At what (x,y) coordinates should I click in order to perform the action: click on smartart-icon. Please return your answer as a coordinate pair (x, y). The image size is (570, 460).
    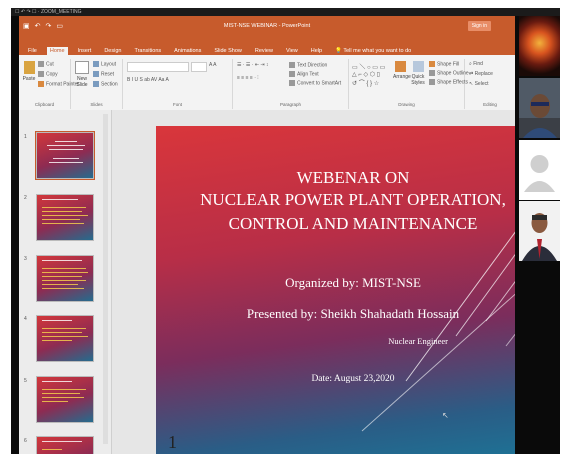
    Looking at the image, I should click on (292, 83).